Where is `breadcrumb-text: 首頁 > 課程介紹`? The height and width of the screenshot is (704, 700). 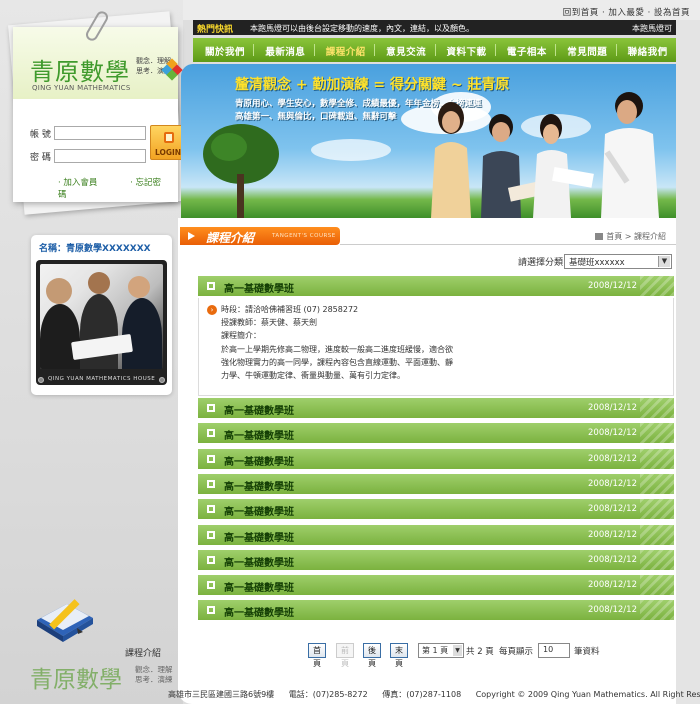 breadcrumb-text: 首頁 > 課程介紹 is located at coordinates (636, 236).